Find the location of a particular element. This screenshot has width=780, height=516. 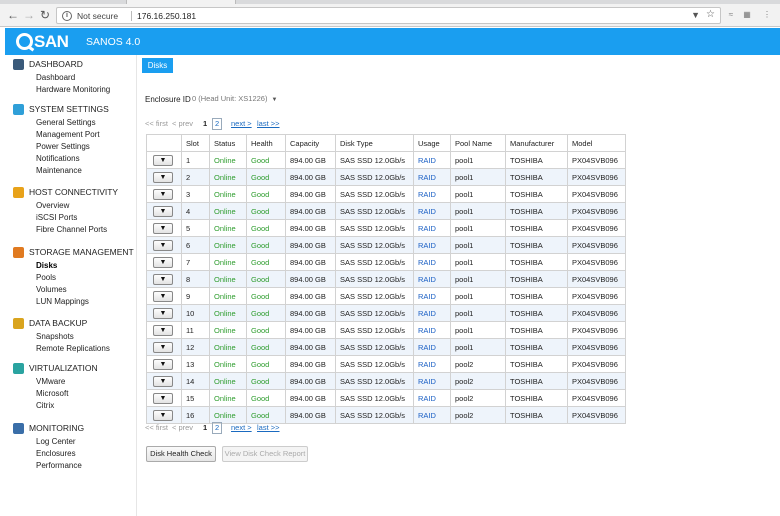

forward-icon: → is located at coordinates (29, 15).